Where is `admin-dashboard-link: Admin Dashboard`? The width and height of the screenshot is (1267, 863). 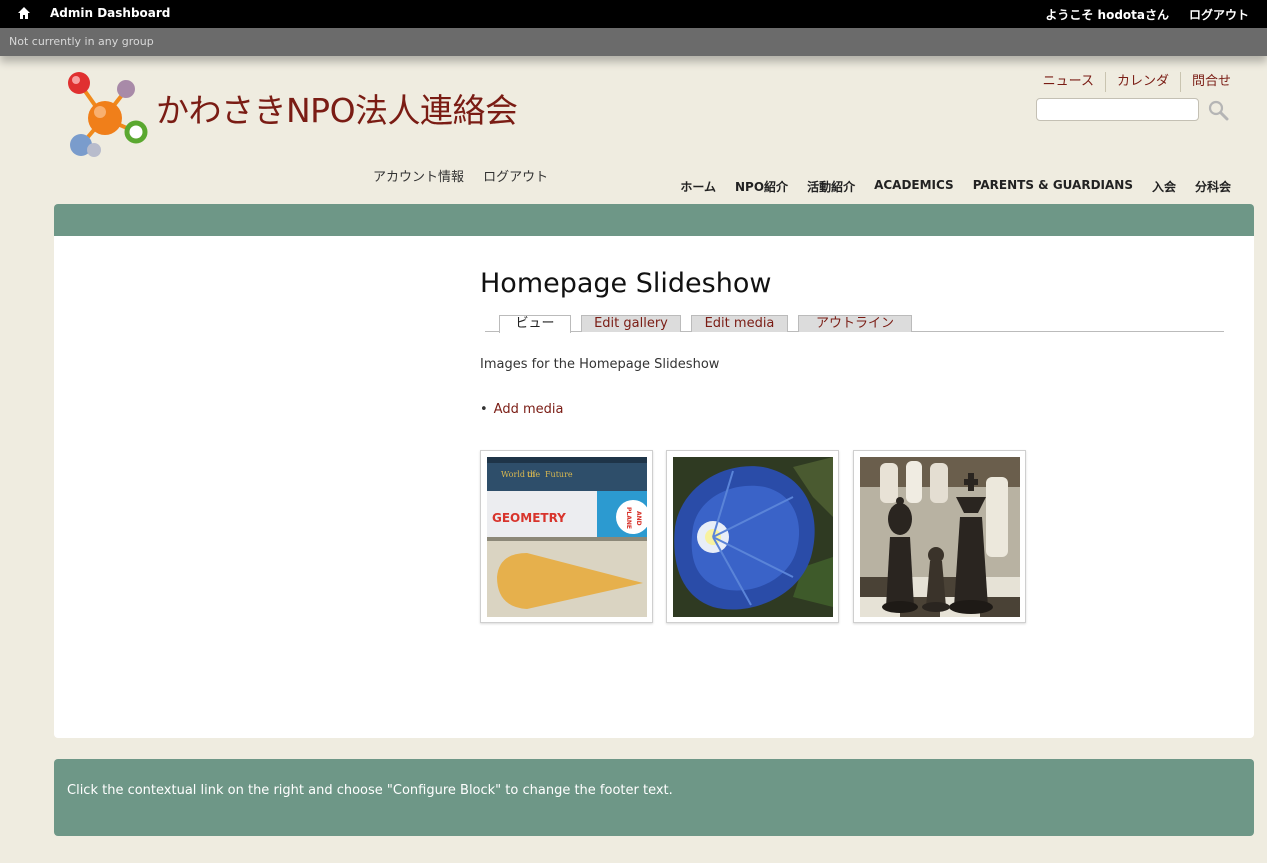
admin-dashboard-link: Admin Dashboard is located at coordinates (110, 13).